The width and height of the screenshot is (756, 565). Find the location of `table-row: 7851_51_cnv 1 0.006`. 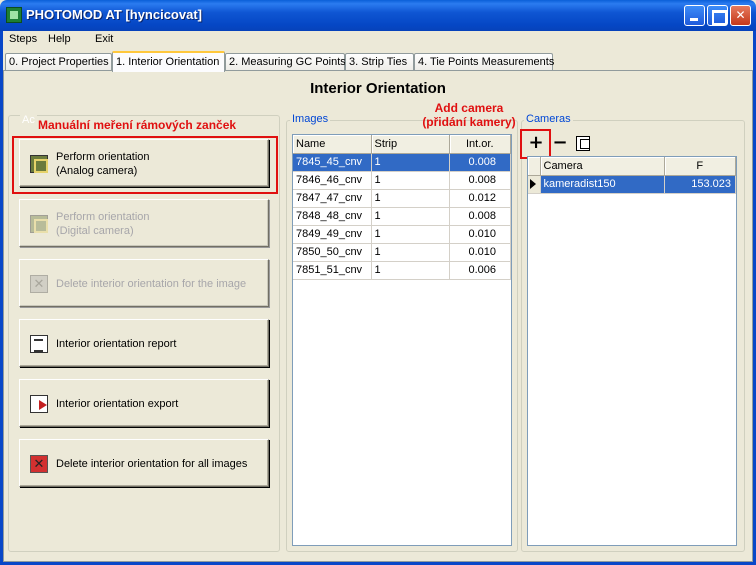

table-row: 7851_51_cnv 1 0.006 is located at coordinates (402, 270).